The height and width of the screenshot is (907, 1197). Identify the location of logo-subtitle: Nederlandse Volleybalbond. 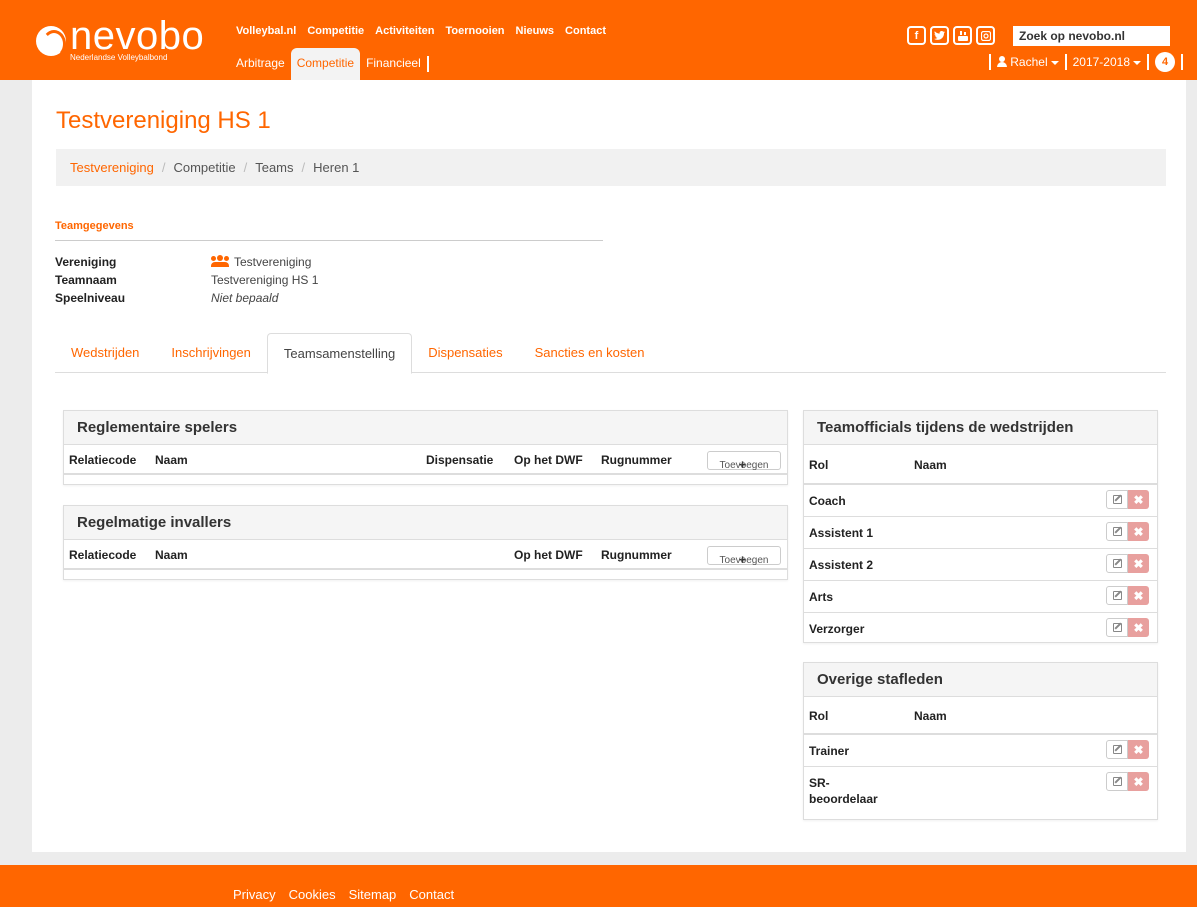
(119, 57).